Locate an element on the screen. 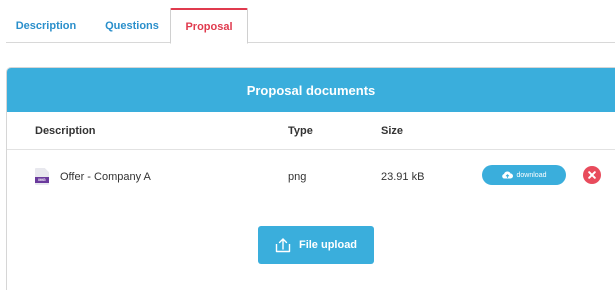 The width and height of the screenshot is (615, 290). header-divider is located at coordinates (311, 149).